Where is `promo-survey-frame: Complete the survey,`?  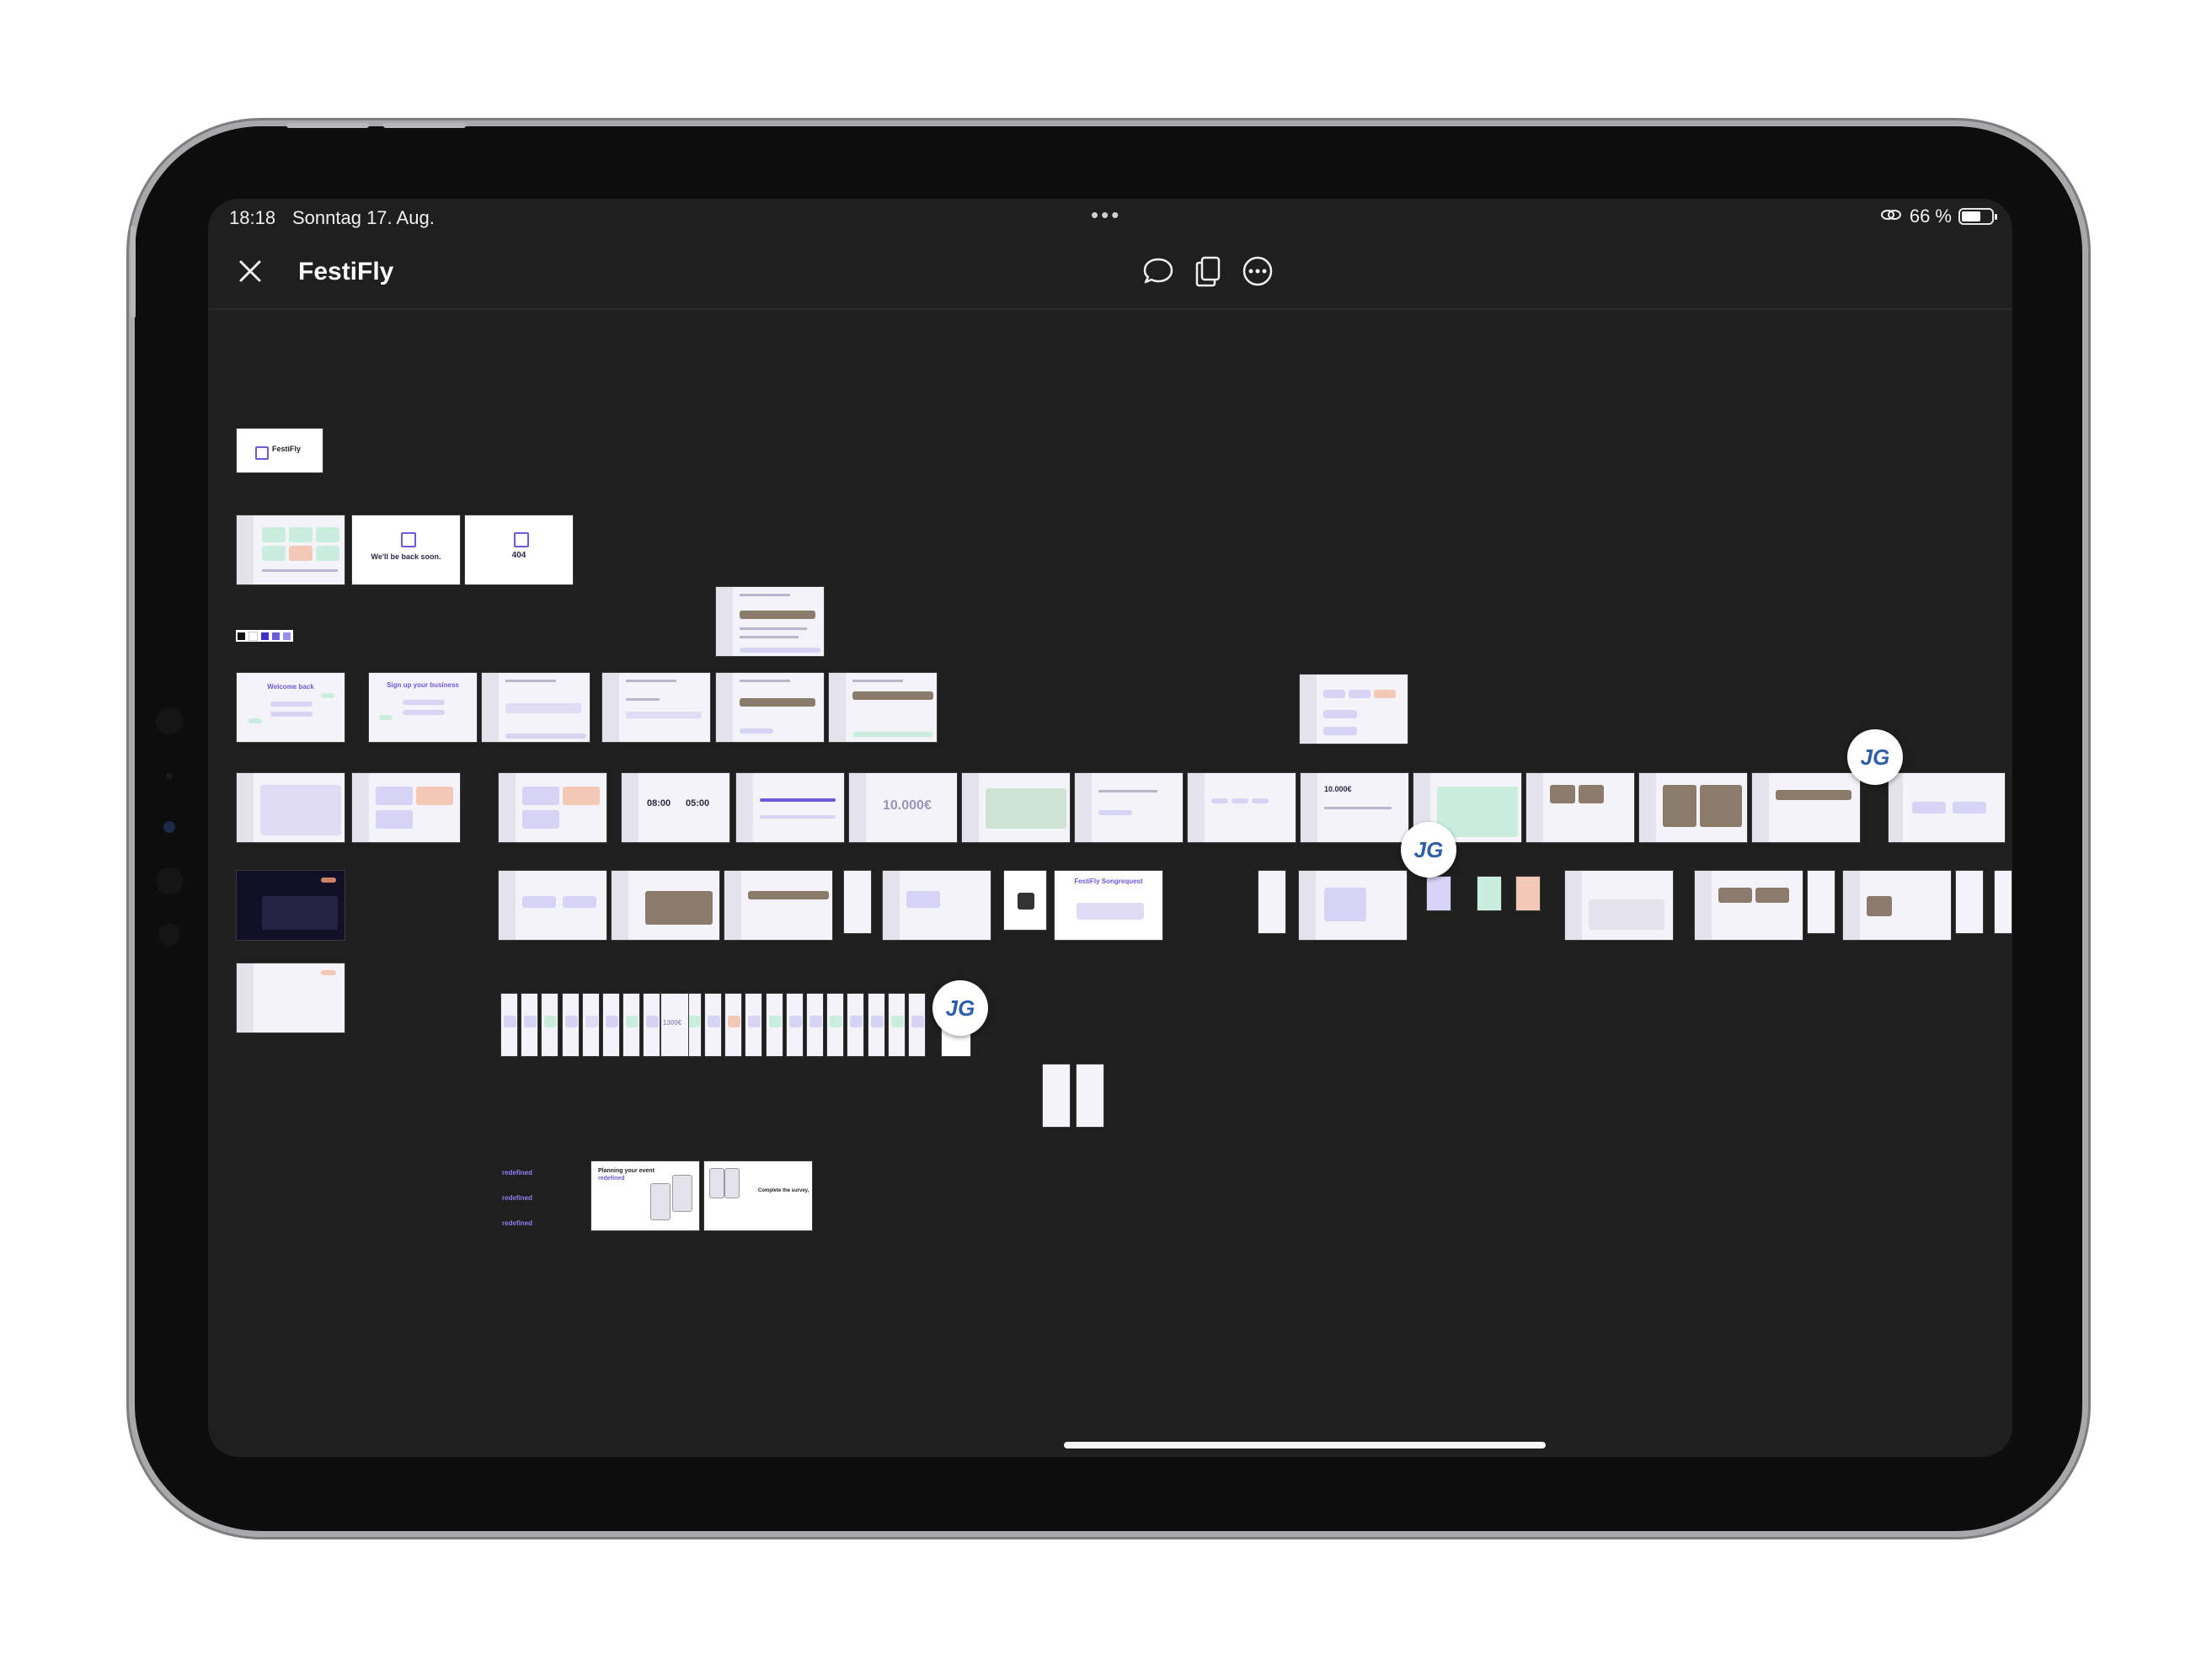 promo-survey-frame: Complete the survey, is located at coordinates (758, 1195).